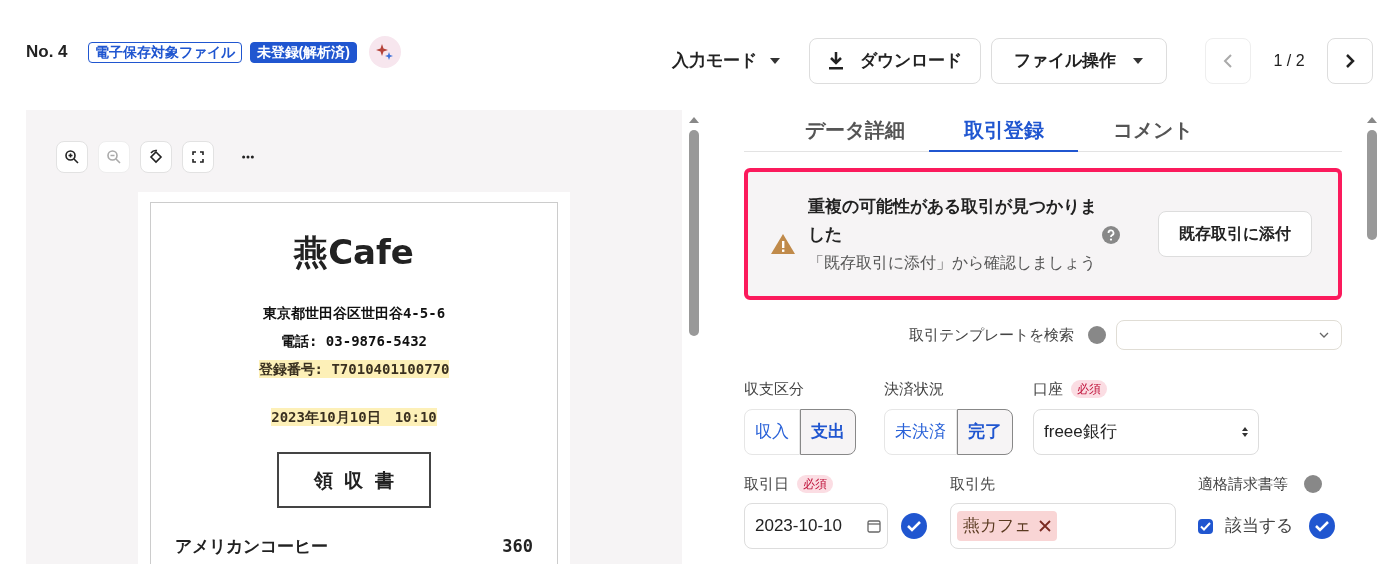 This screenshot has width=1400, height=564. I want to click on checkbox-label: 該当する, so click(1259, 526).